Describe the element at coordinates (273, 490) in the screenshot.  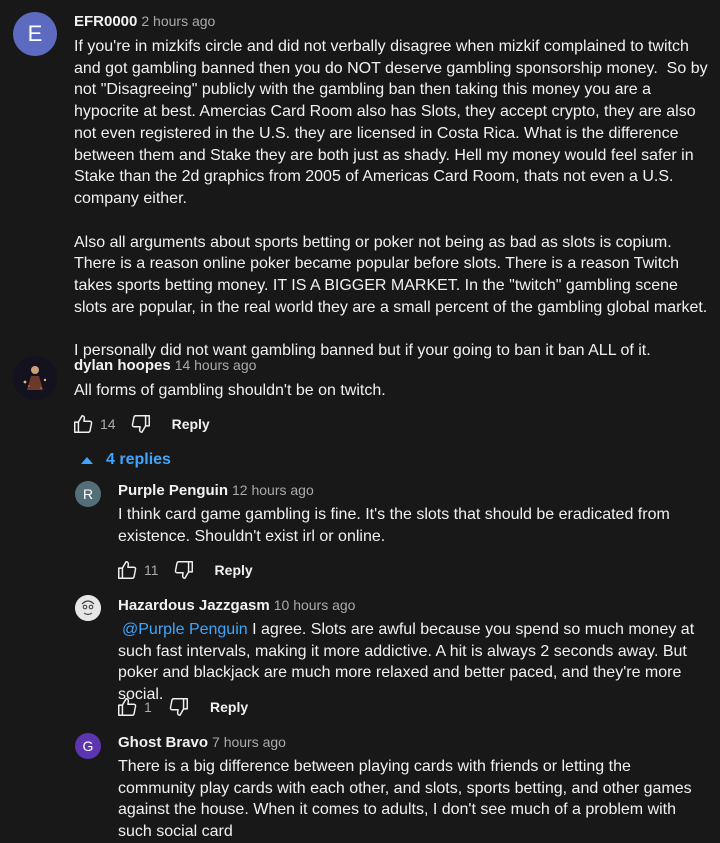
I see `reply-time: 12 hours ago` at that location.